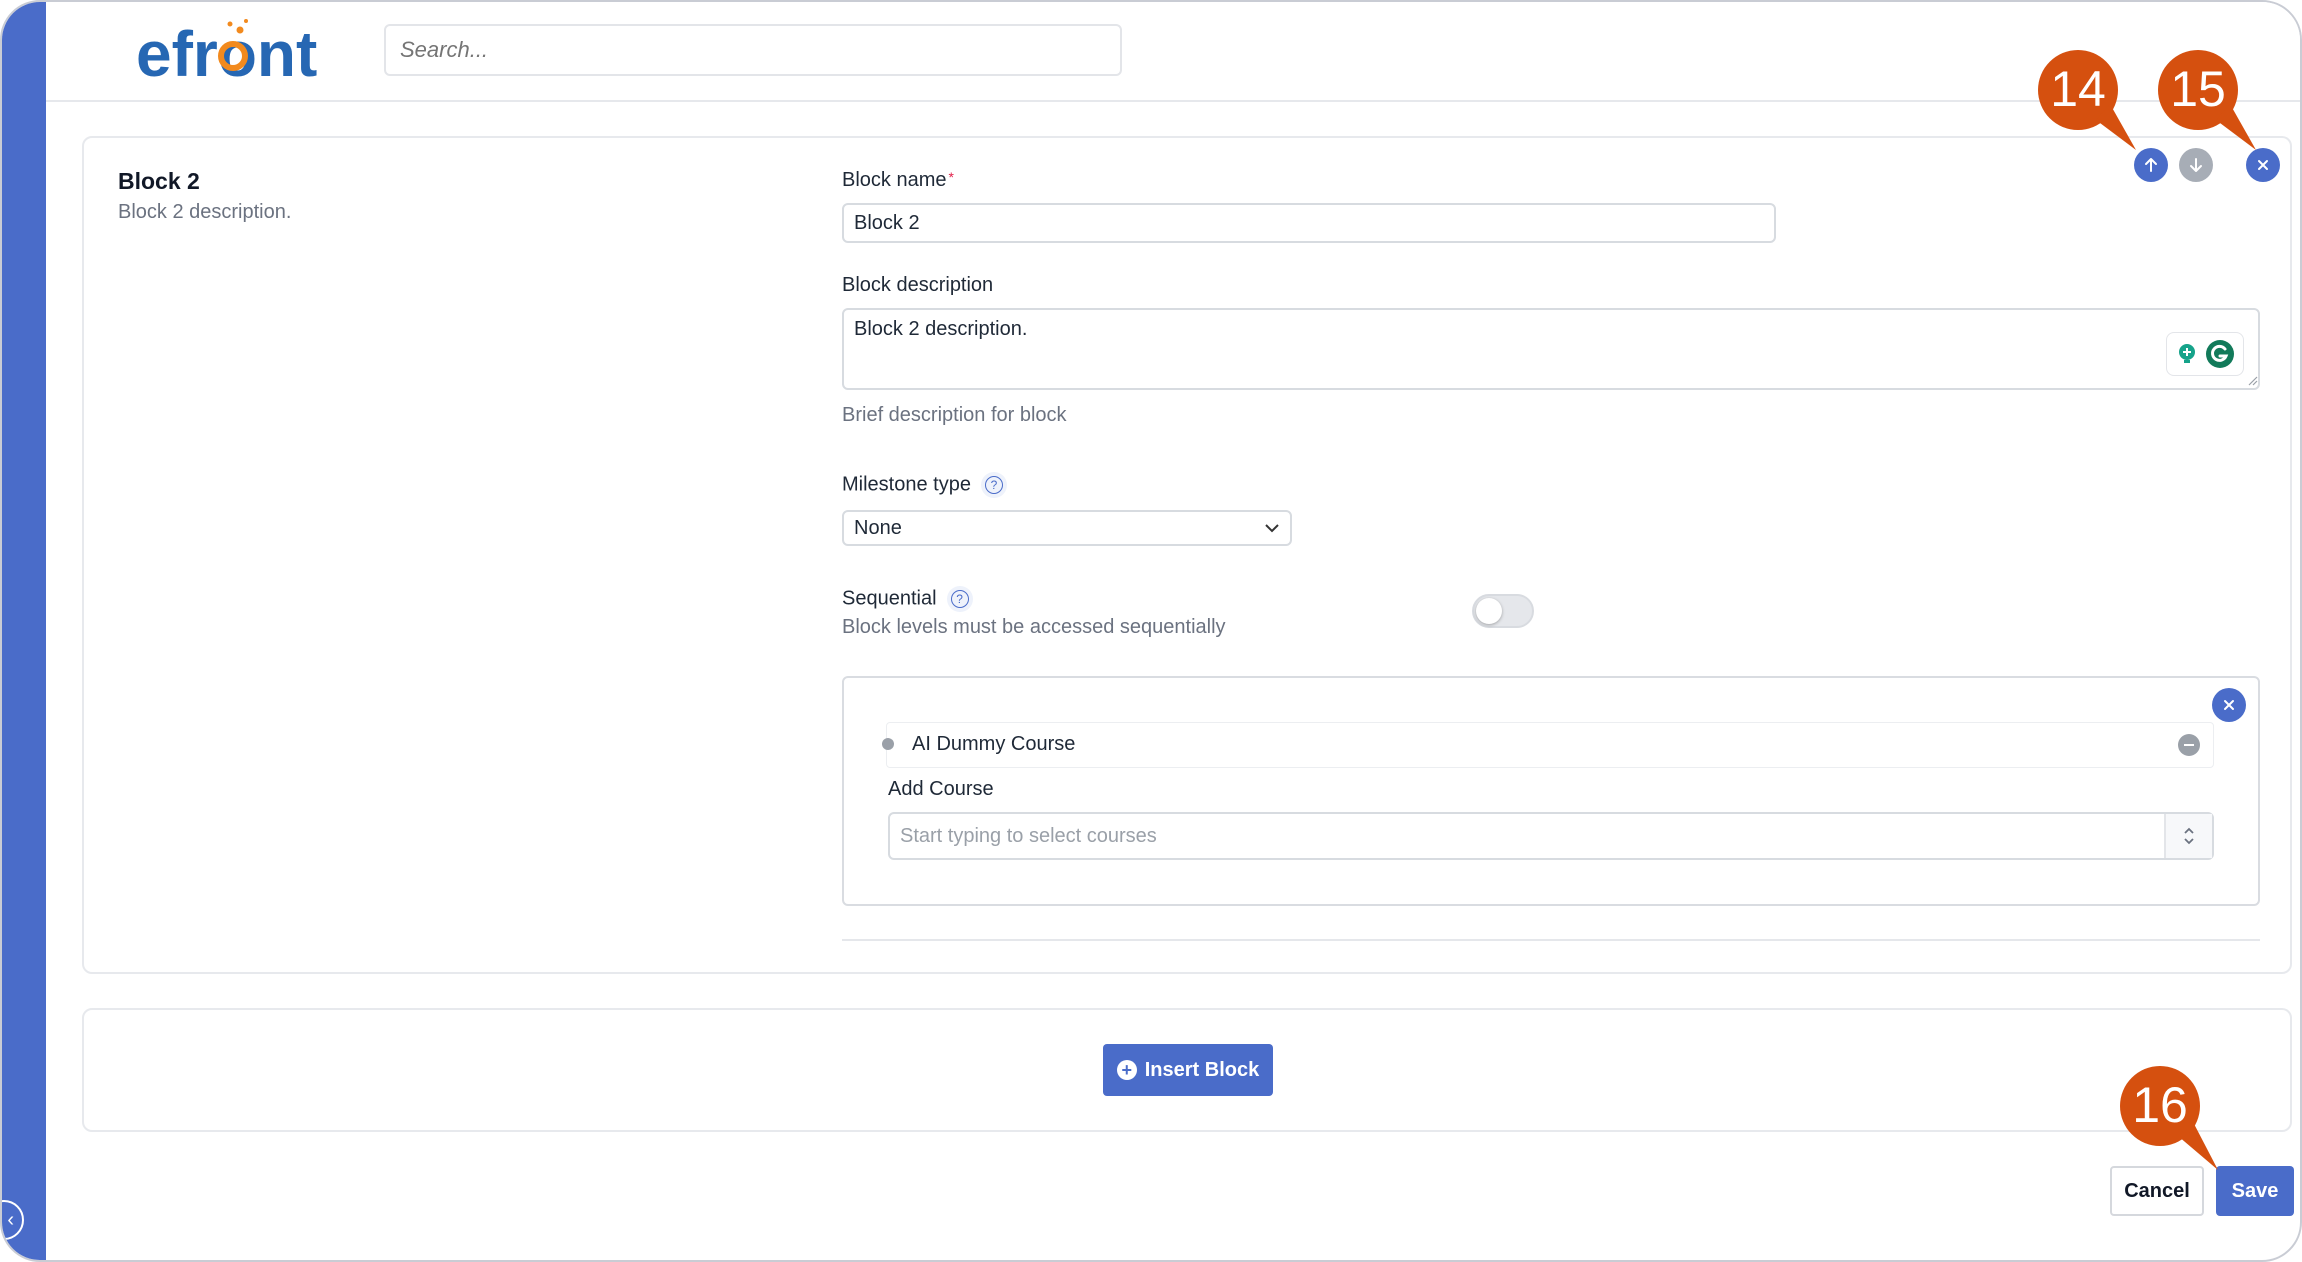 The width and height of the screenshot is (2302, 1262). What do you see at coordinates (993, 485) in the screenshot?
I see `milestone-help-icon: ?` at bounding box center [993, 485].